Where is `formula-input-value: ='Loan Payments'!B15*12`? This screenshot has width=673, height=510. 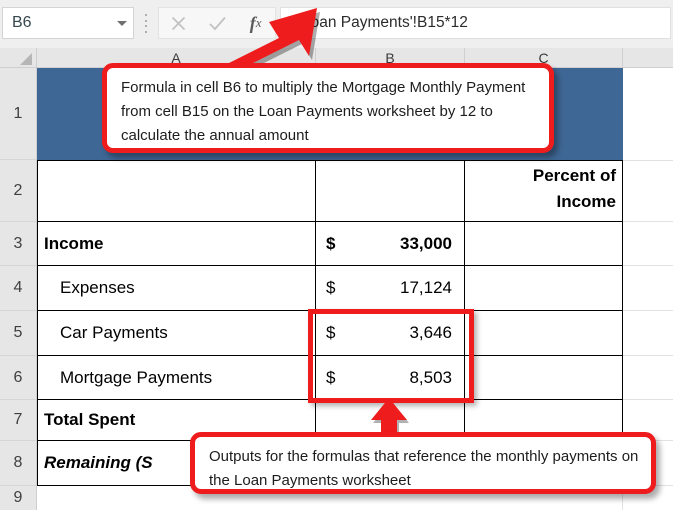 formula-input-value: ='Loan Payments'!B15*12 is located at coordinates (379, 22).